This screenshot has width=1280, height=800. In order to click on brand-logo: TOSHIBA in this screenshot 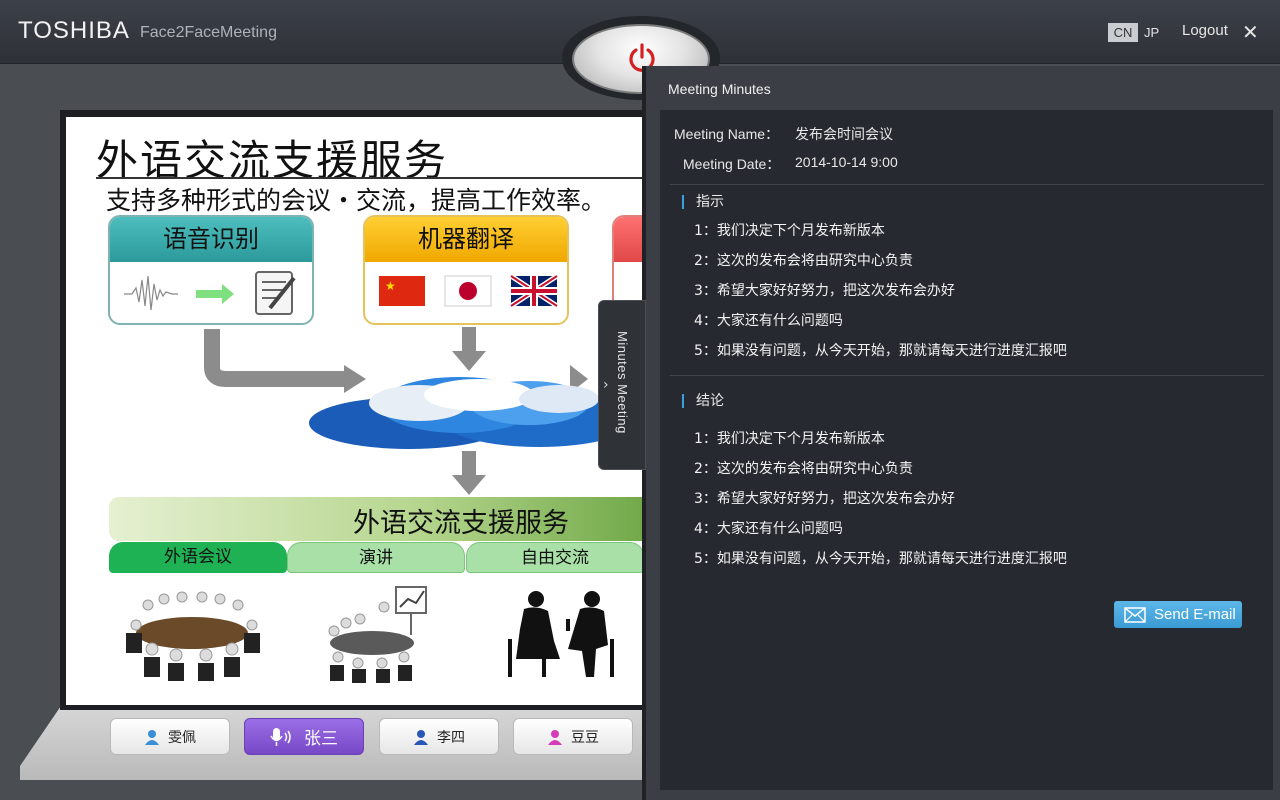, I will do `click(74, 30)`.